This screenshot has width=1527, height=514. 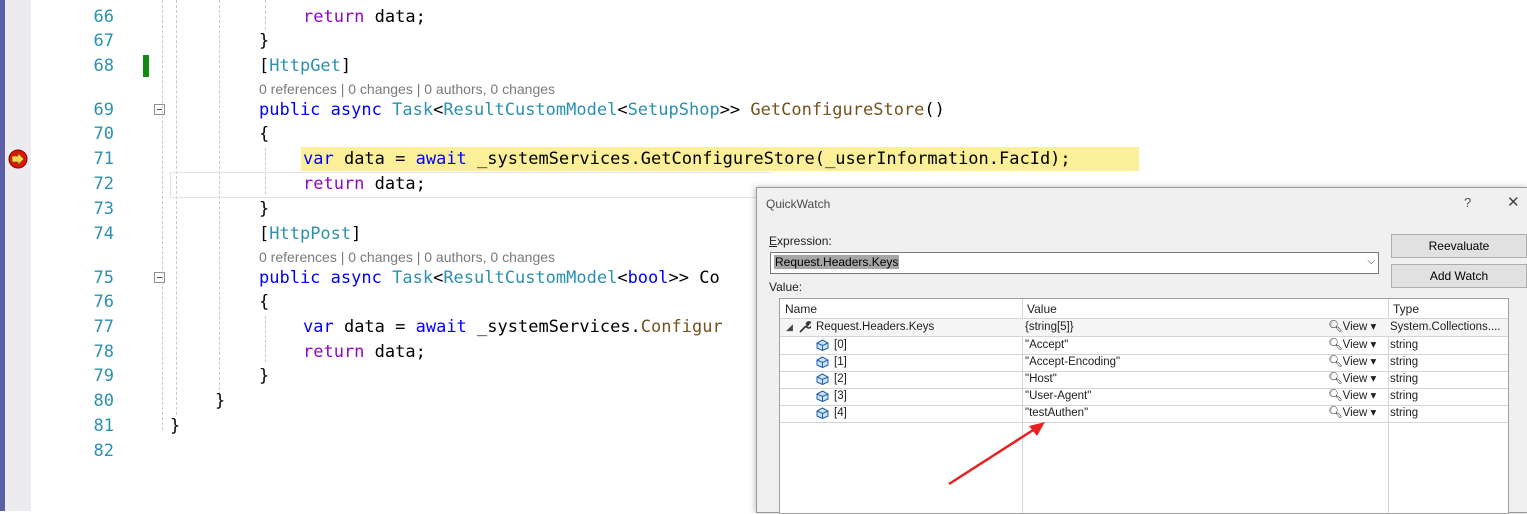 I want to click on line-number: 68, so click(x=103, y=66).